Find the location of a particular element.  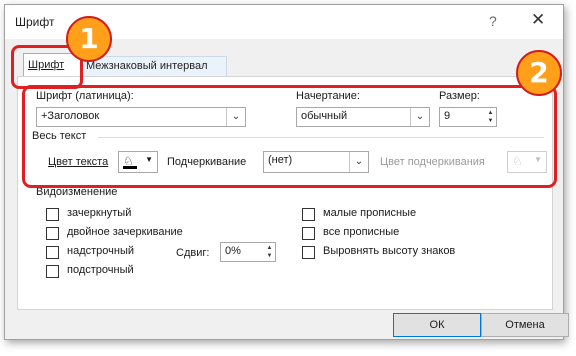

equalize-height-checkbox is located at coordinates (308, 252).